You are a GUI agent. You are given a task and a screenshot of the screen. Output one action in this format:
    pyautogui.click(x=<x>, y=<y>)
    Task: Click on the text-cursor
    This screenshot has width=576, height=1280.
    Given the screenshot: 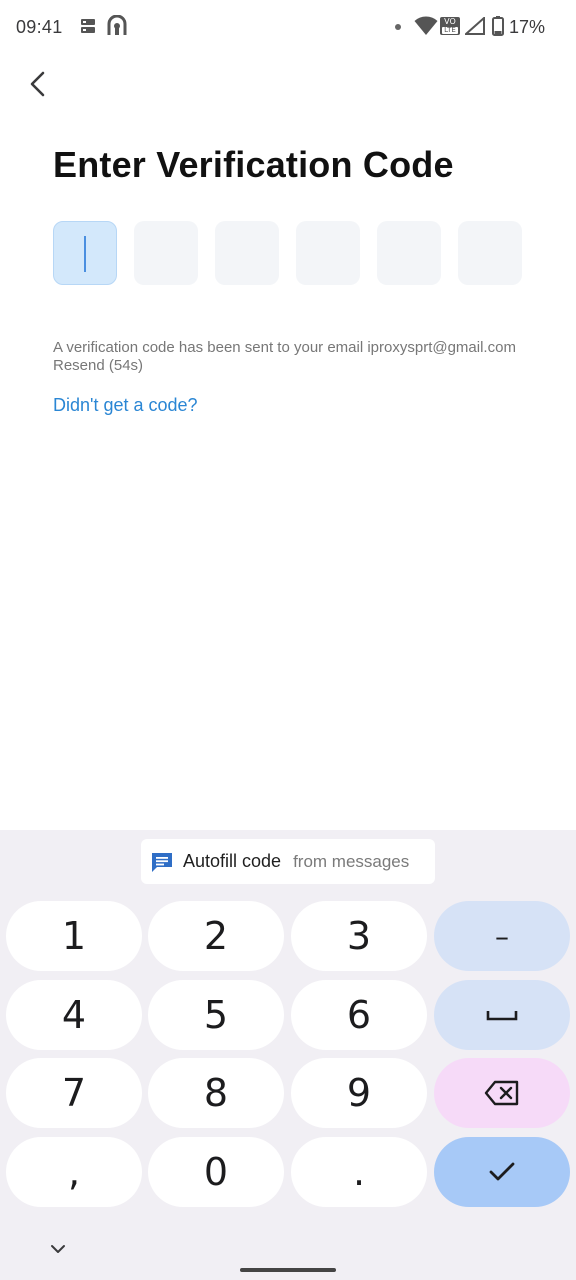 What is the action you would take?
    pyautogui.click(x=85, y=254)
    